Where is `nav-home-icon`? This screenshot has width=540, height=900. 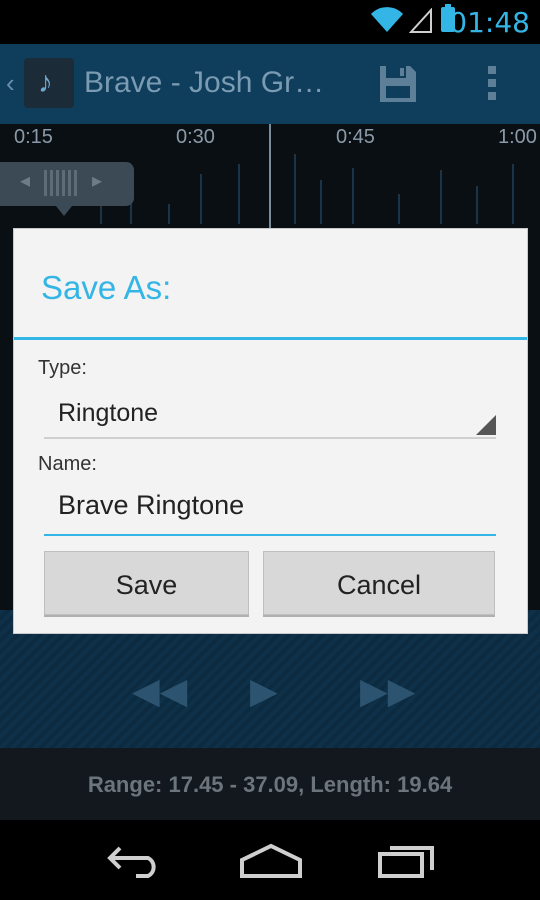 nav-home-icon is located at coordinates (271, 862).